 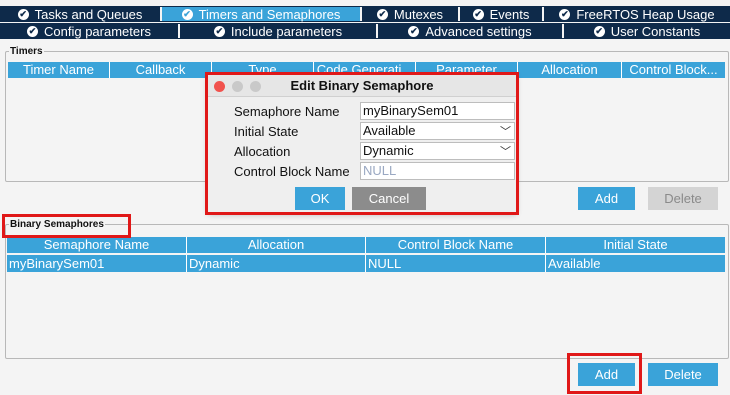 I want to click on tab-mutexes: ✔ Mutexes, so click(x=411, y=14).